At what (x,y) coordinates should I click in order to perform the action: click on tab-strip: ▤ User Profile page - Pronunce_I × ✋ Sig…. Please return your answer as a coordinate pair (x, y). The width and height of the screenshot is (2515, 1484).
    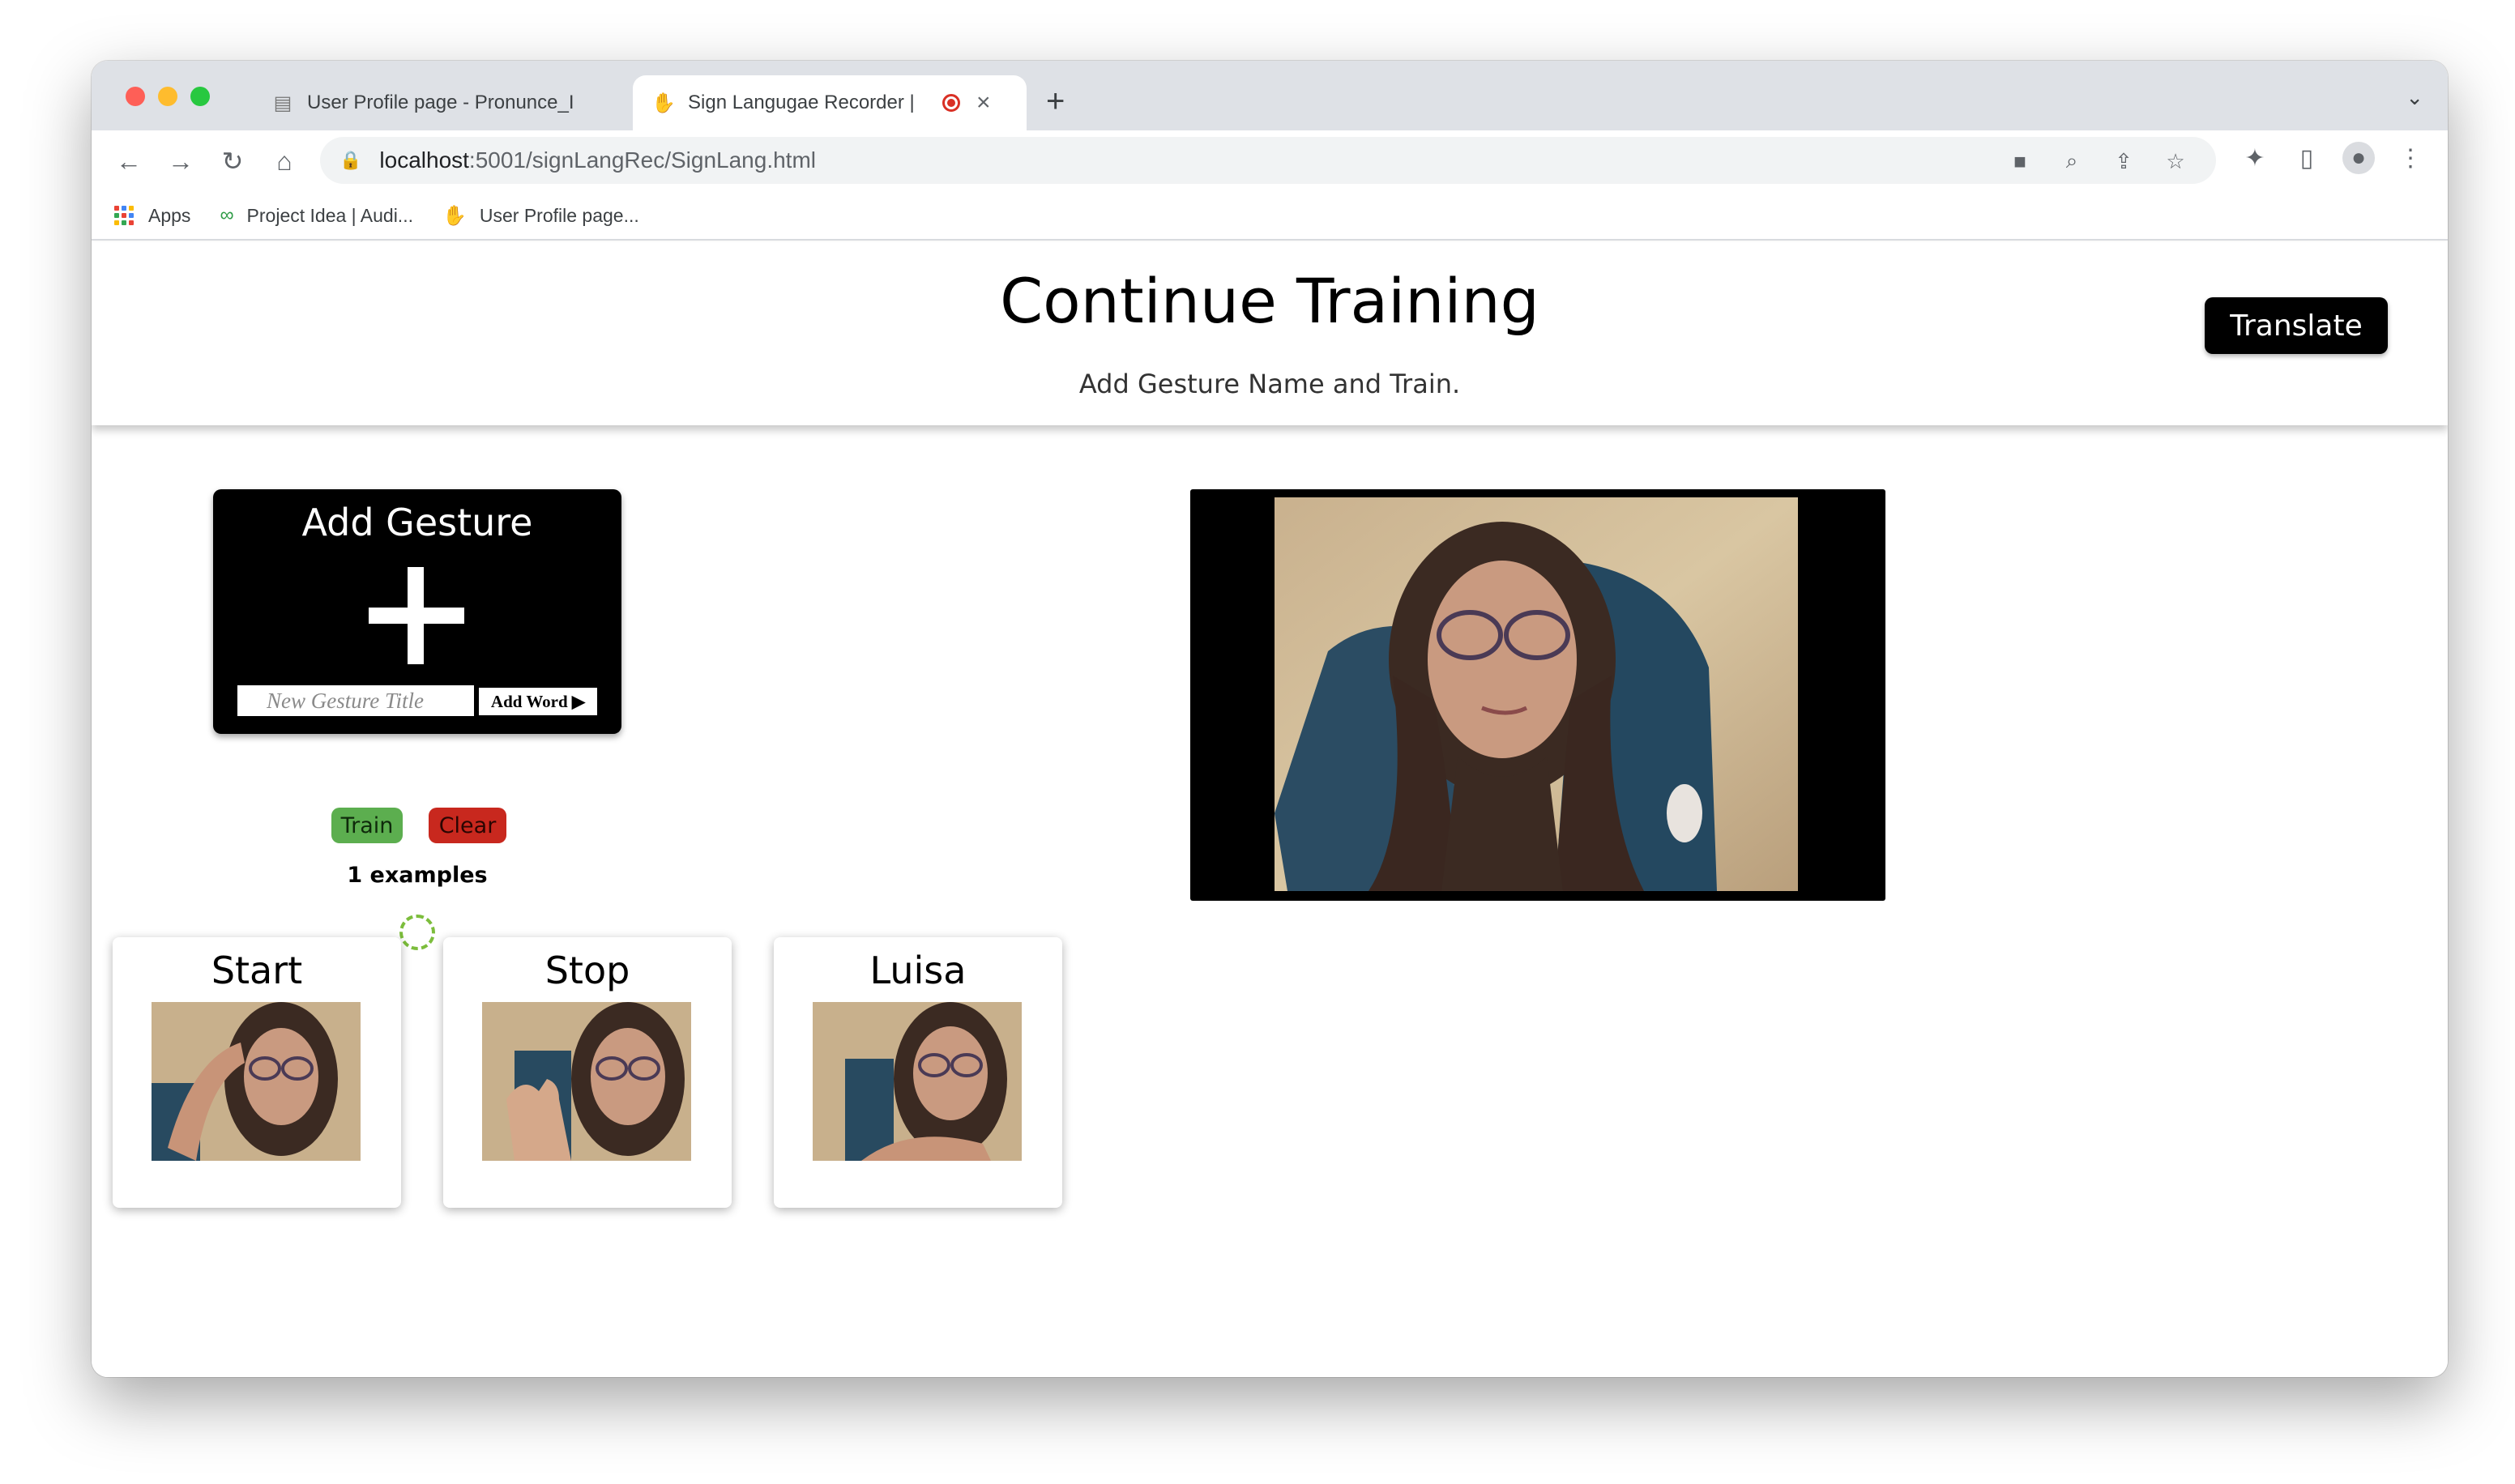
    Looking at the image, I should click on (1270, 95).